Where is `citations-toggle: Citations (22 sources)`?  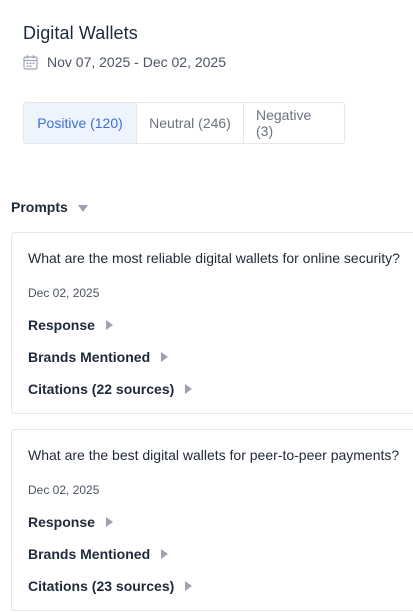 citations-toggle: Citations (22 sources) is located at coordinates (110, 389).